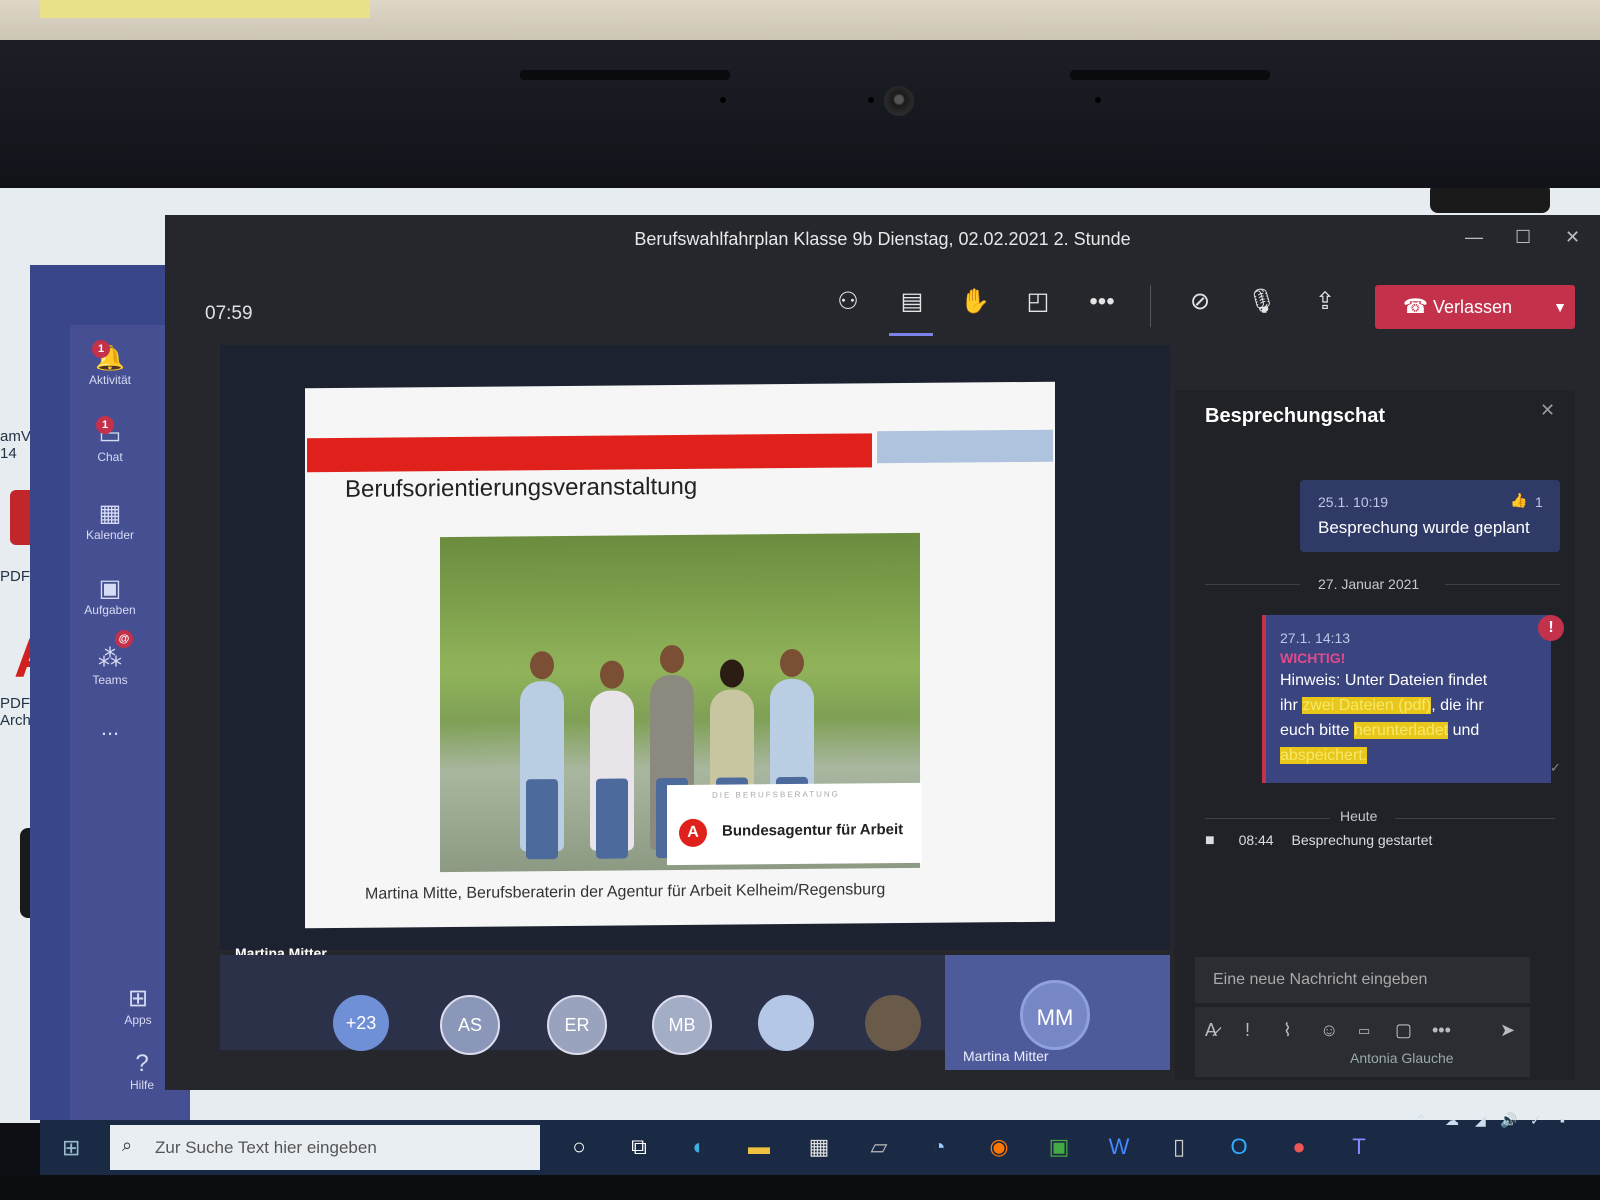 Image resolution: width=1600 pixels, height=1200 pixels. I want to click on rail-item-teams: ⁂ Teams, so click(110, 666).